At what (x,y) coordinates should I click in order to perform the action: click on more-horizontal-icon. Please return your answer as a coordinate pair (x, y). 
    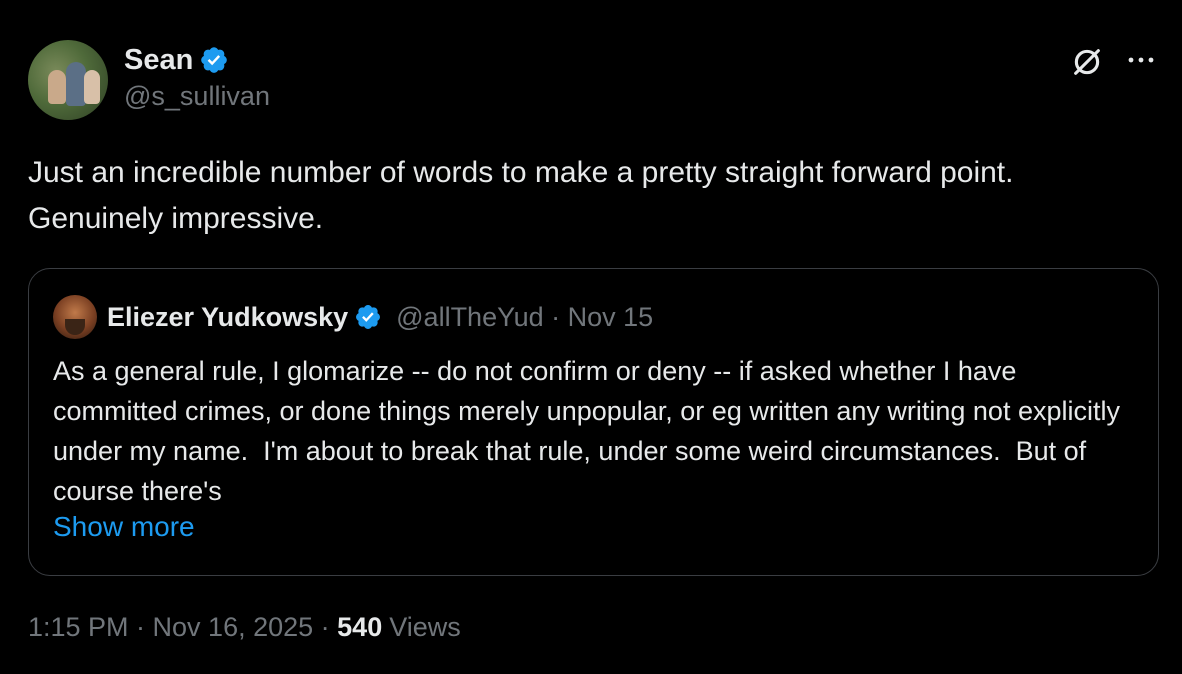
    Looking at the image, I should click on (1141, 60).